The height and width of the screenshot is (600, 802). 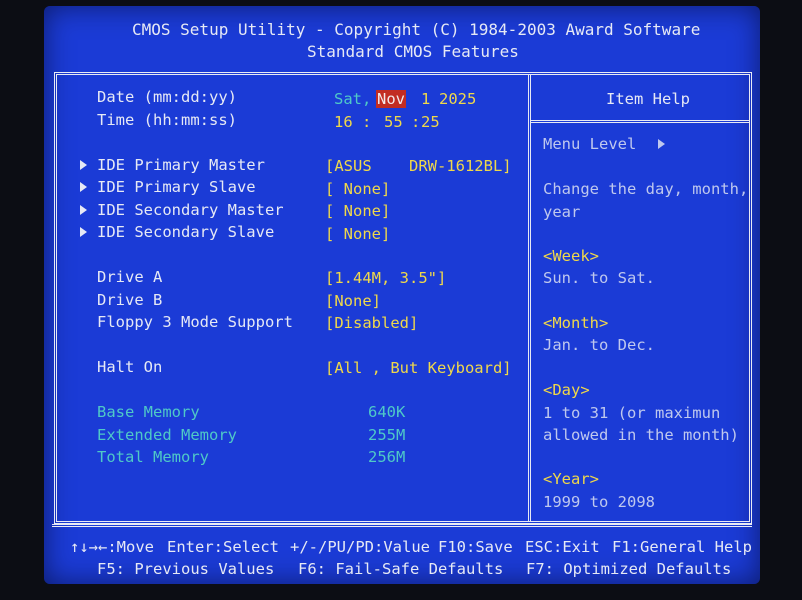 I want to click on date-year-field: 2025, so click(x=457, y=99).